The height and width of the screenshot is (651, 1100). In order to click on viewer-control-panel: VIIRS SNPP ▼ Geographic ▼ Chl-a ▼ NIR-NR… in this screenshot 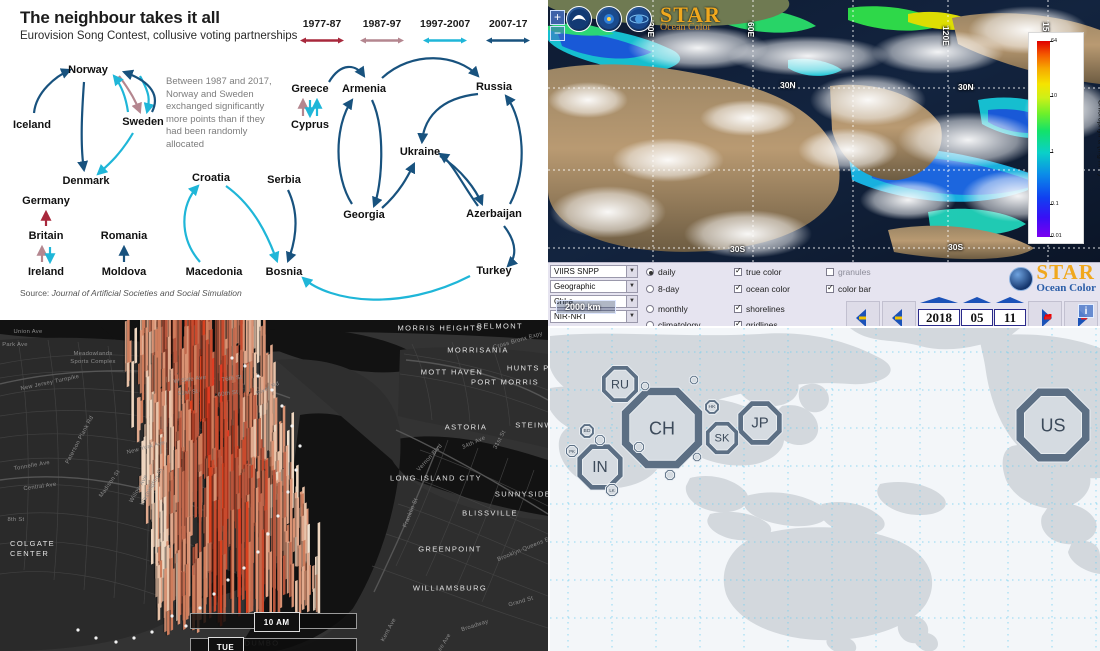, I will do `click(824, 294)`.